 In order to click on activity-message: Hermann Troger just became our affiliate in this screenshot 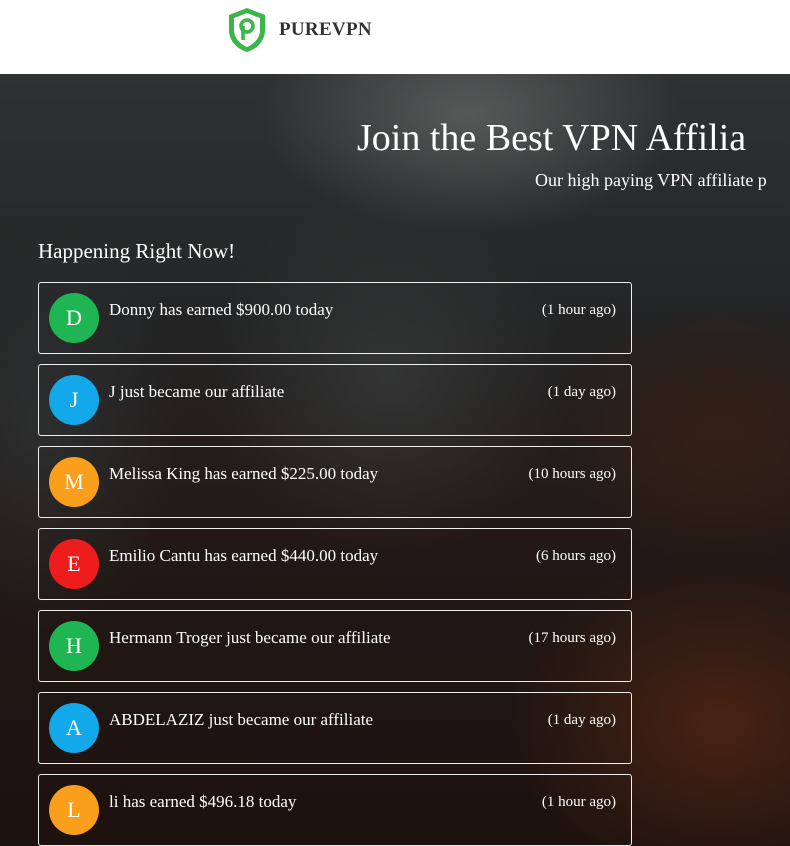, I will do `click(250, 637)`.